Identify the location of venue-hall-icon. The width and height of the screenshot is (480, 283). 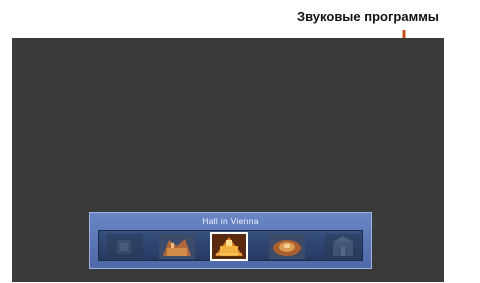
(177, 246).